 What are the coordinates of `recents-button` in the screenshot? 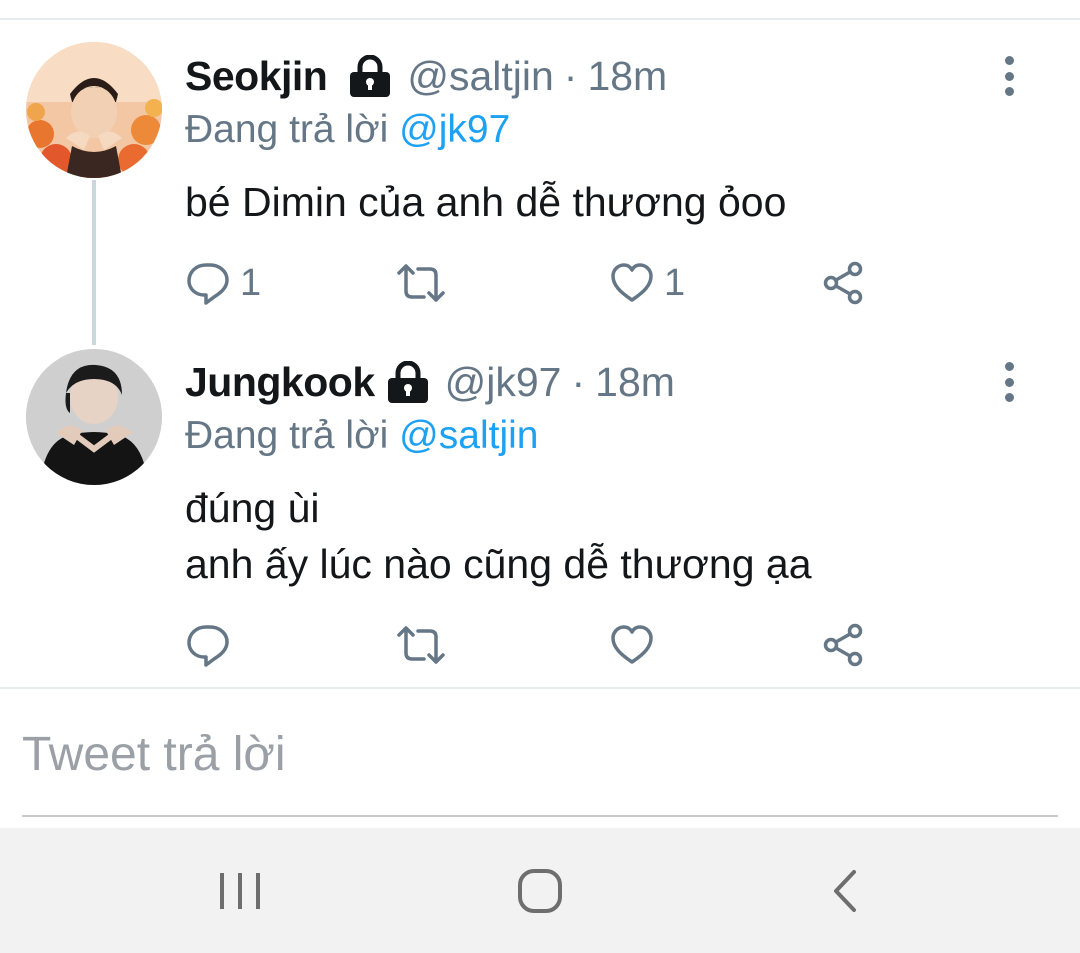 It's located at (240, 890).